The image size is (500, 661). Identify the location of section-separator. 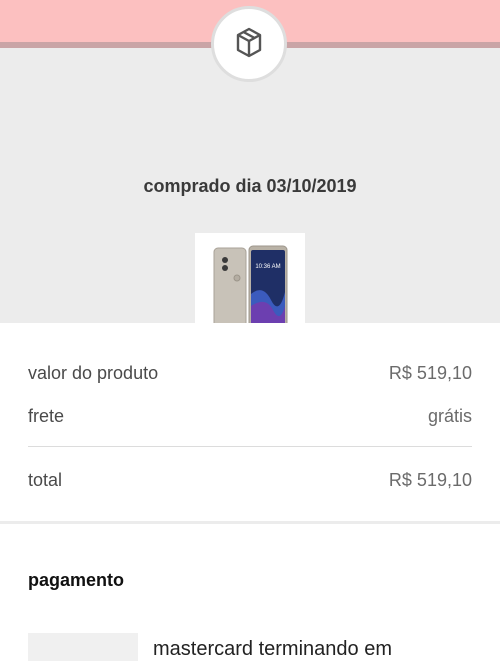
(250, 522).